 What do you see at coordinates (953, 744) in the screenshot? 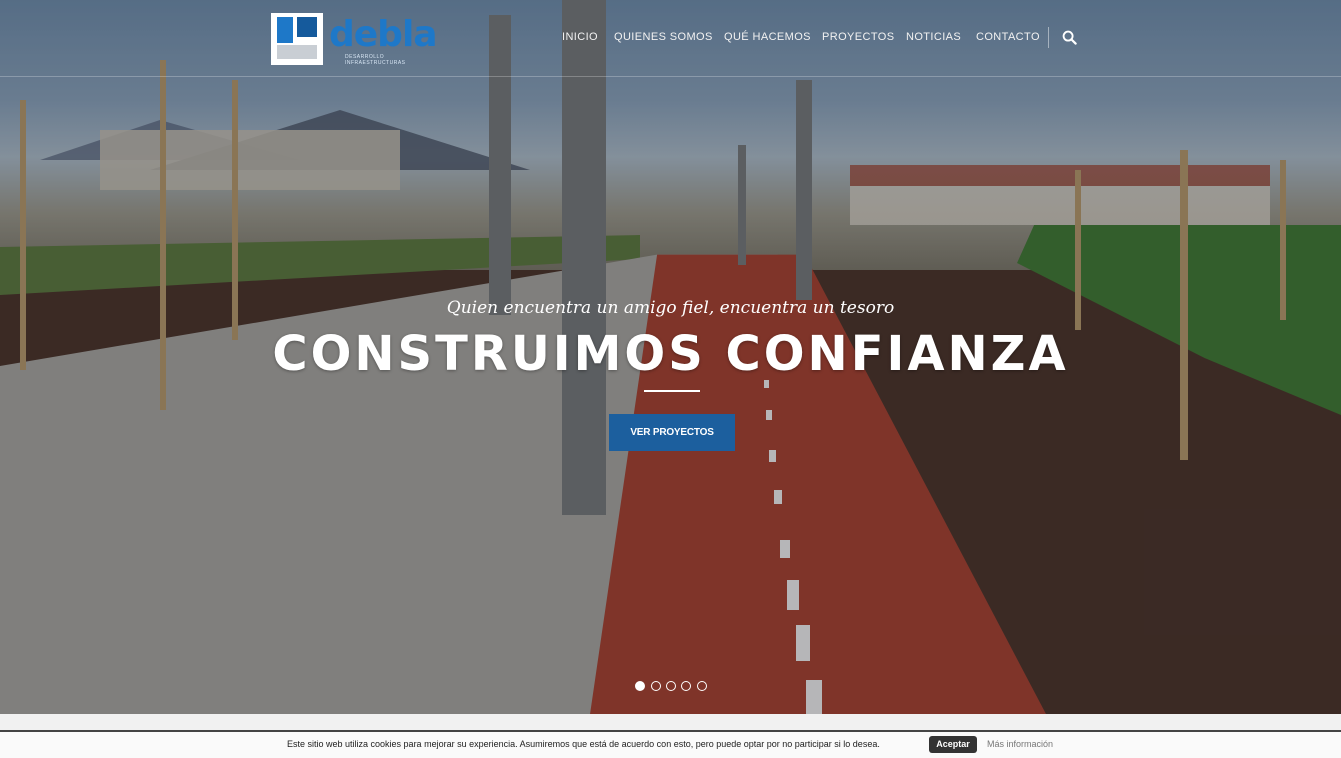
I see `cookie-accept-button: Aceptar` at bounding box center [953, 744].